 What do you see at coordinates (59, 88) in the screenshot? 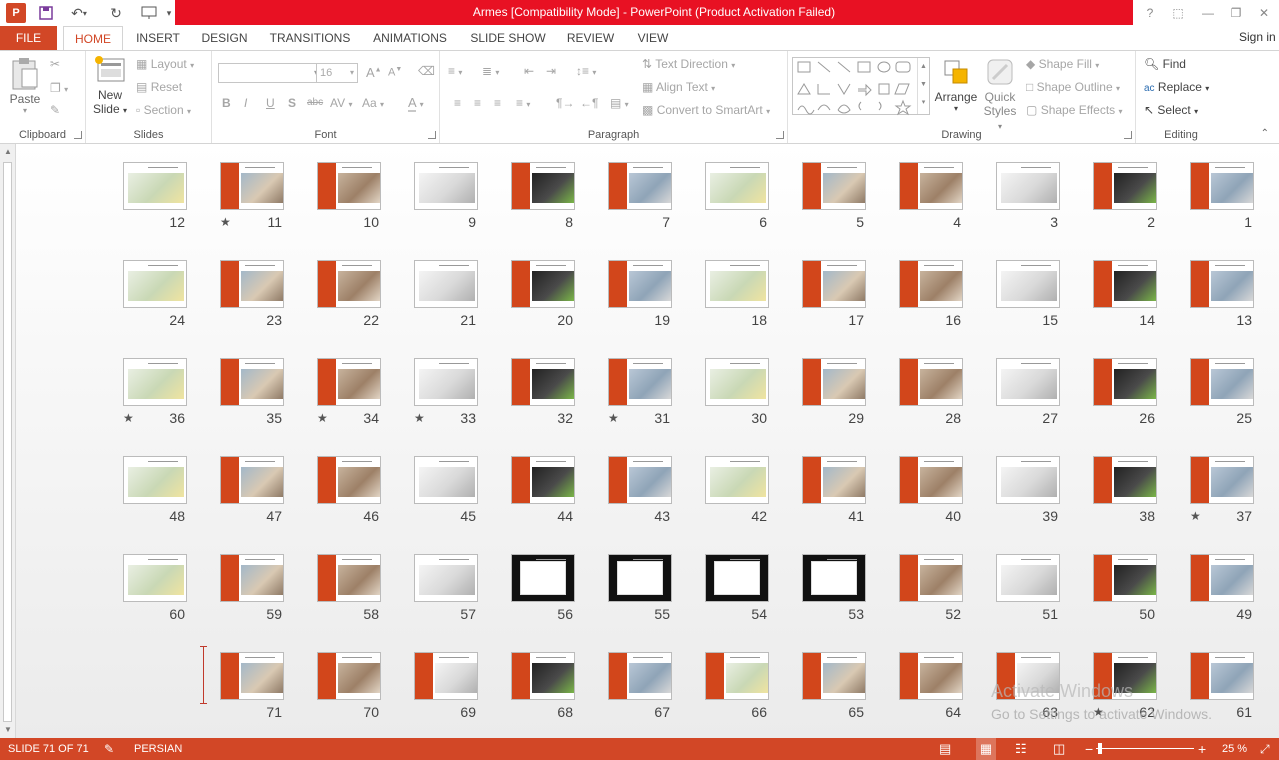
I see `copy-icon: ❐ ▾` at bounding box center [59, 88].